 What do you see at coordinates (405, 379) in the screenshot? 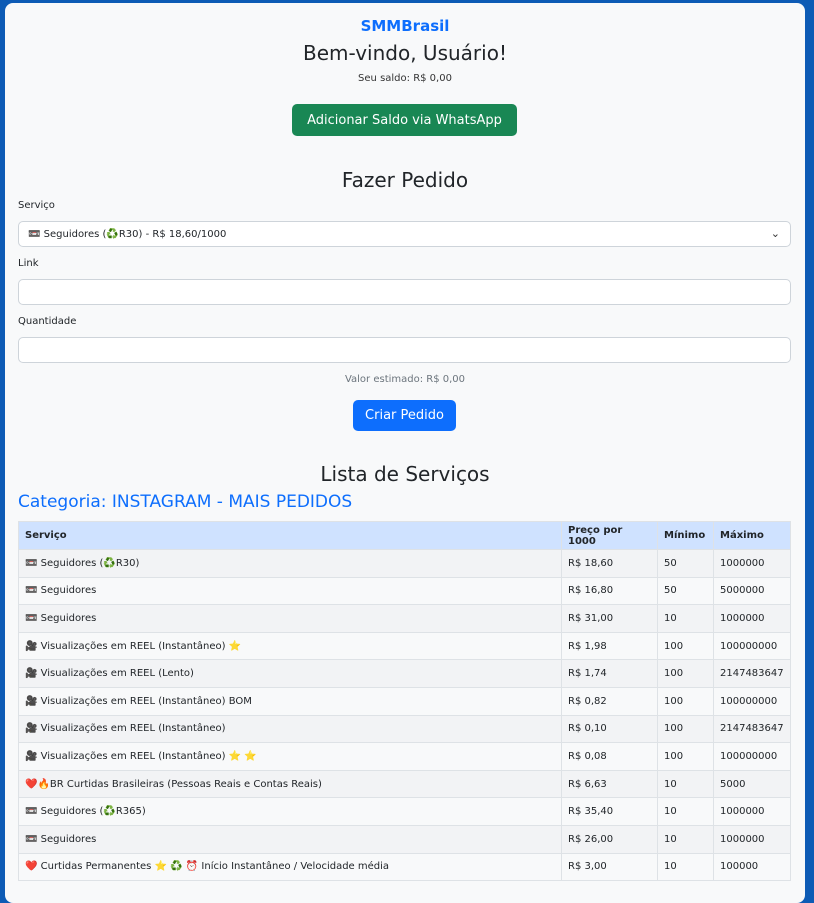
I see `estimated-value: Valor estimado: R$ 0,00` at bounding box center [405, 379].